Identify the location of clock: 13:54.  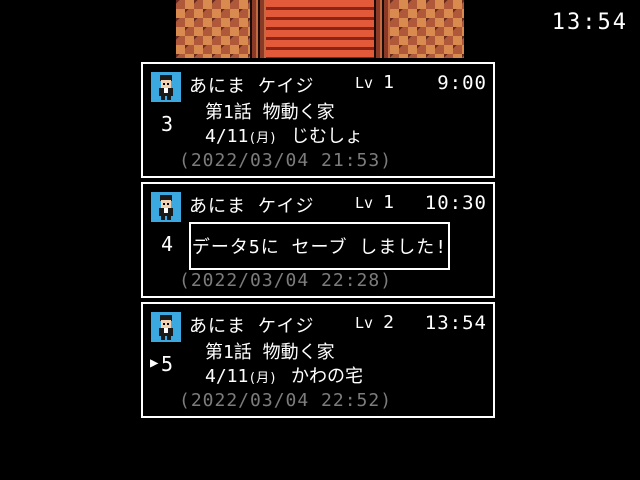
(589, 22).